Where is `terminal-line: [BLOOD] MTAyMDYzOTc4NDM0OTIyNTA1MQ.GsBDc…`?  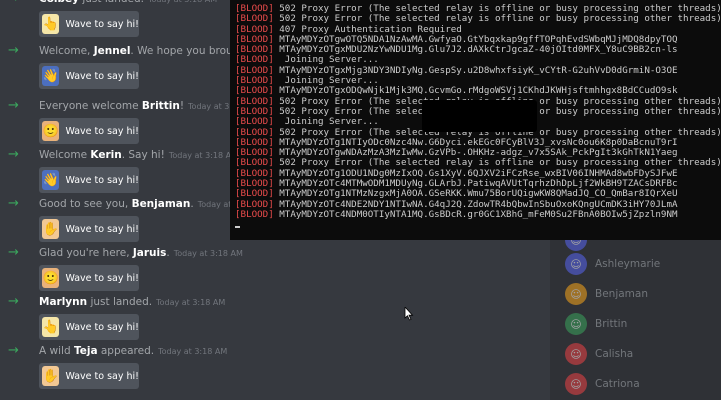
terminal-line: [BLOOD] MTAyMDYzOTc4NDM0OTIyNTA1MQ.GsBDc… is located at coordinates (478, 214).